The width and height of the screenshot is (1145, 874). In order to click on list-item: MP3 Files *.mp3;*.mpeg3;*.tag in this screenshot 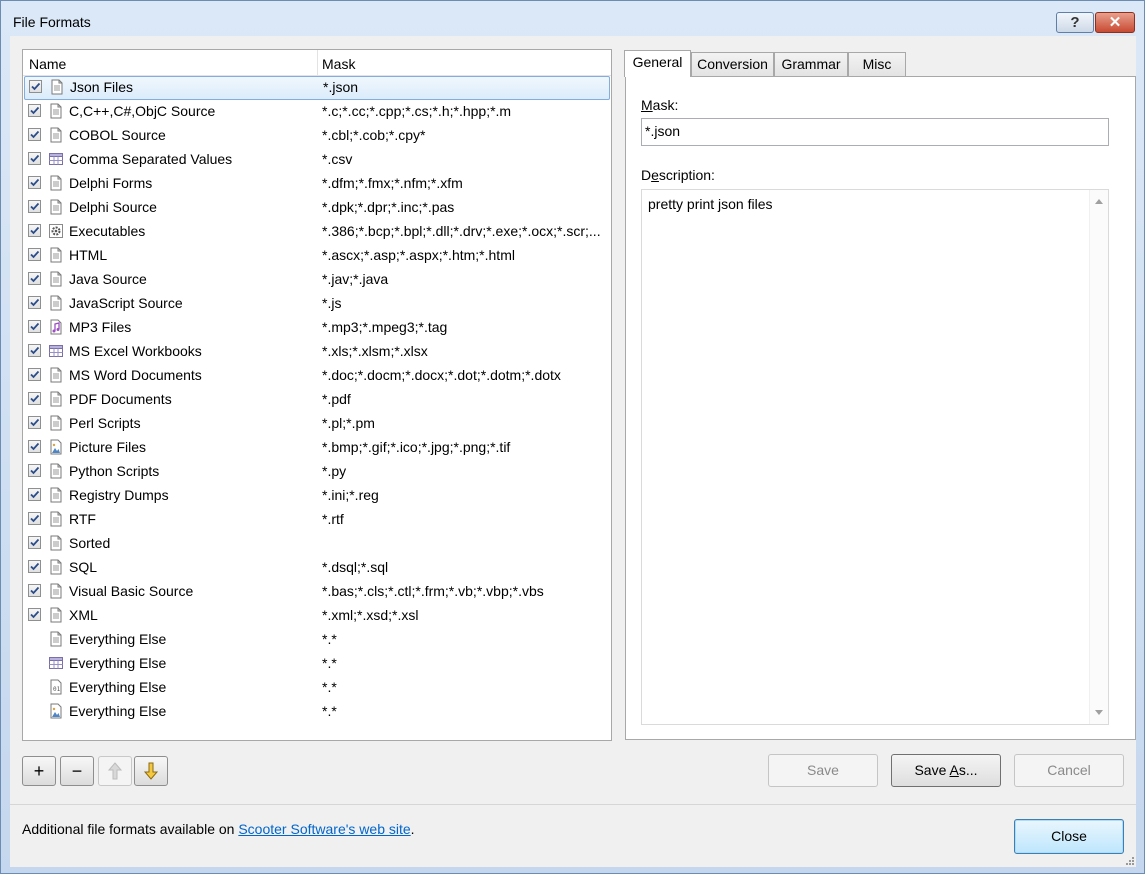, I will do `click(317, 328)`.